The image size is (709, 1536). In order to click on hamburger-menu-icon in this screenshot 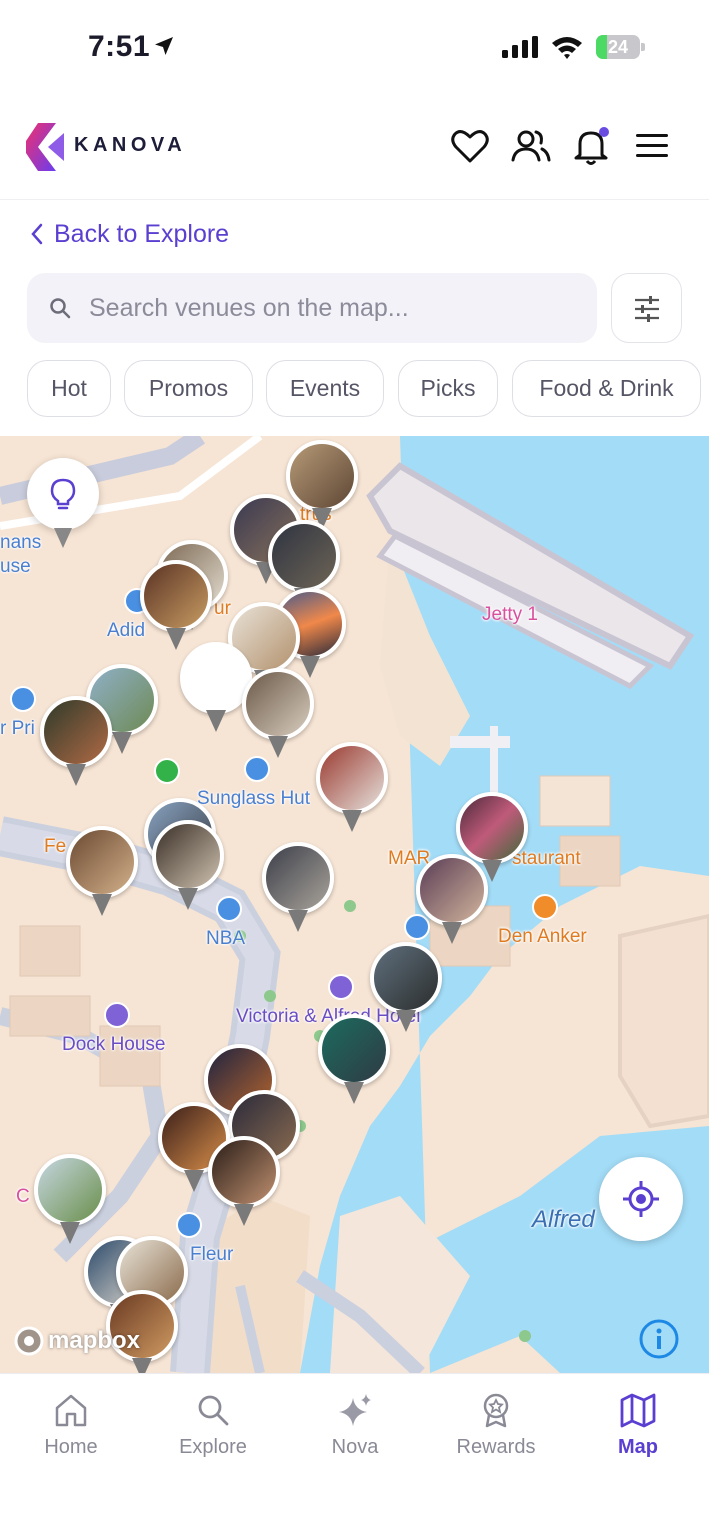, I will do `click(652, 145)`.